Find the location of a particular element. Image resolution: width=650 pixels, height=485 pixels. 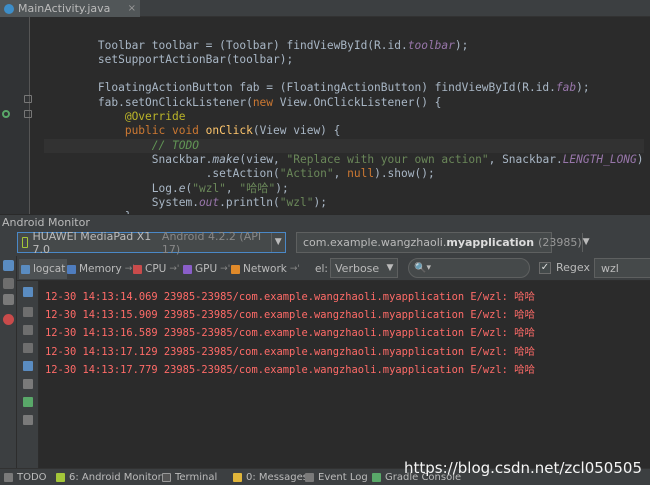

log-filter-input is located at coordinates (622, 268).